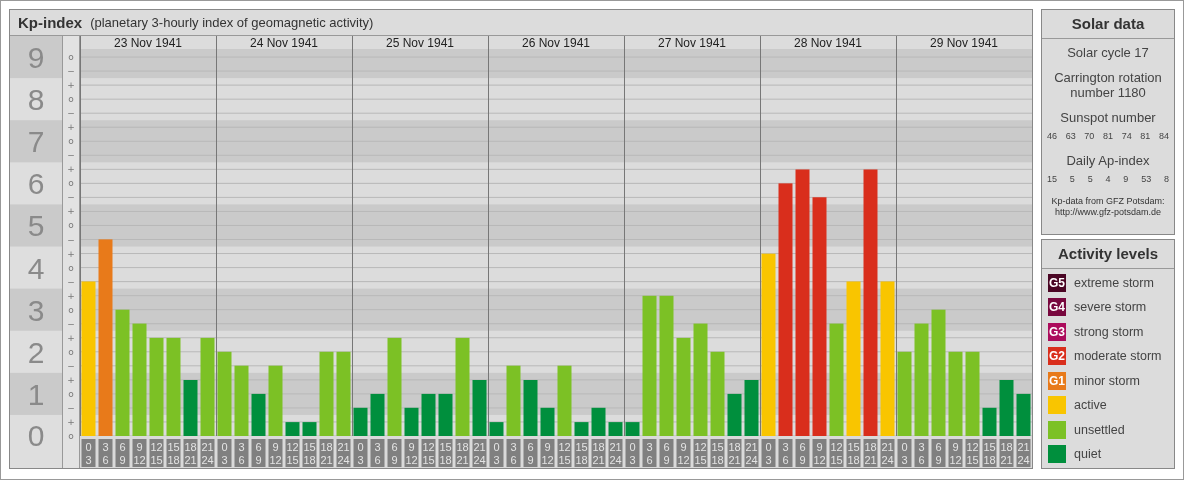  Describe the element at coordinates (36, 310) in the screenshot. I see `y-axis-label: 3` at that location.